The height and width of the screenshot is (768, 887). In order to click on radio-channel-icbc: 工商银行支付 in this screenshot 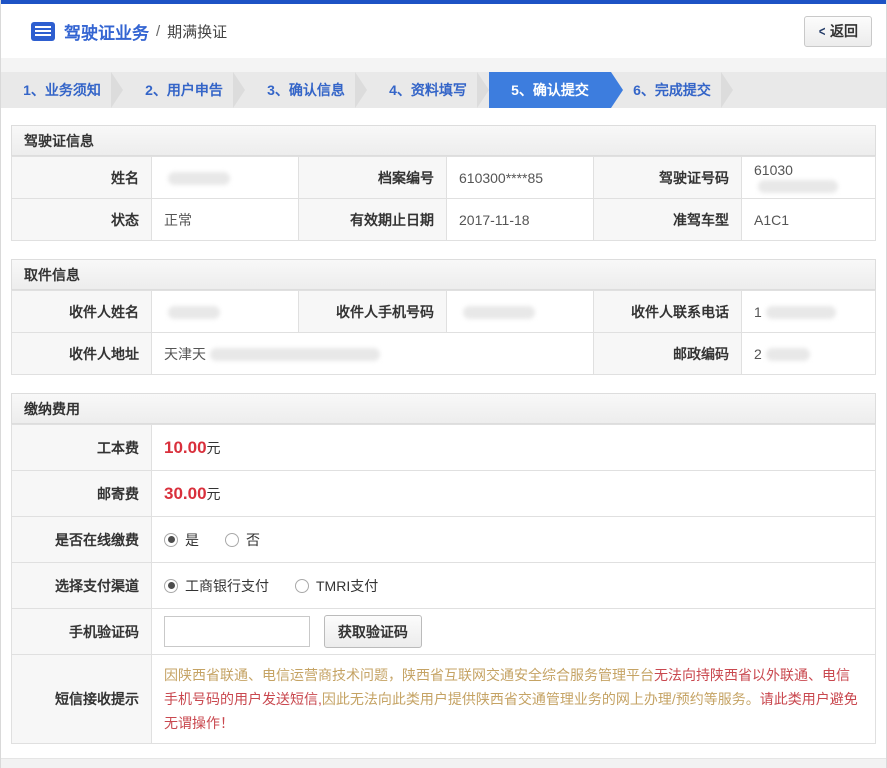, I will do `click(216, 586)`.